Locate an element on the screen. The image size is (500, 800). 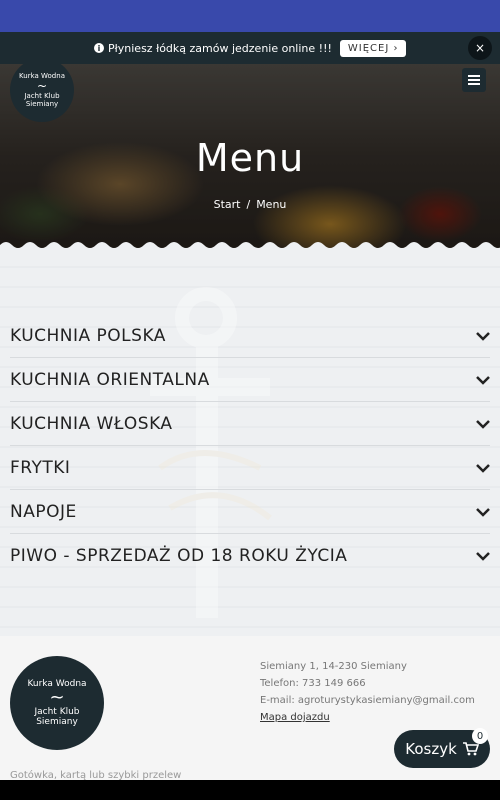
breadcrumb-start-link: Start is located at coordinates (227, 204).